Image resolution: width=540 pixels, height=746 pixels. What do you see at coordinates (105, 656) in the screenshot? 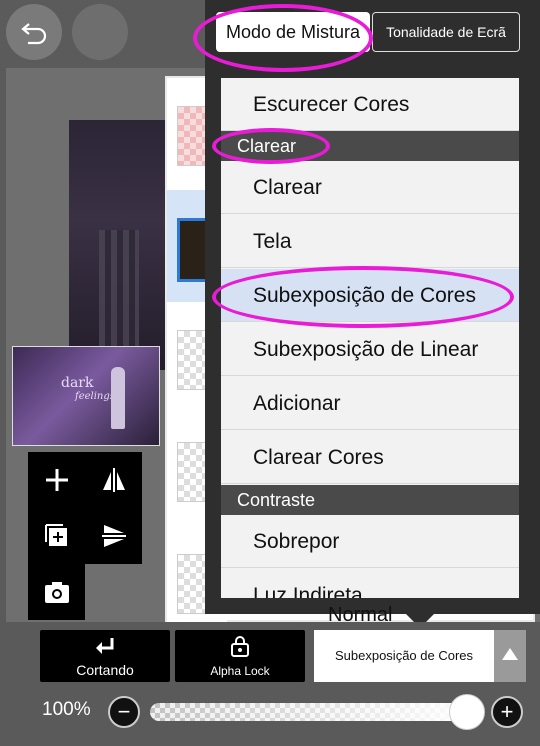
I see `clipping-button: Cortando` at bounding box center [105, 656].